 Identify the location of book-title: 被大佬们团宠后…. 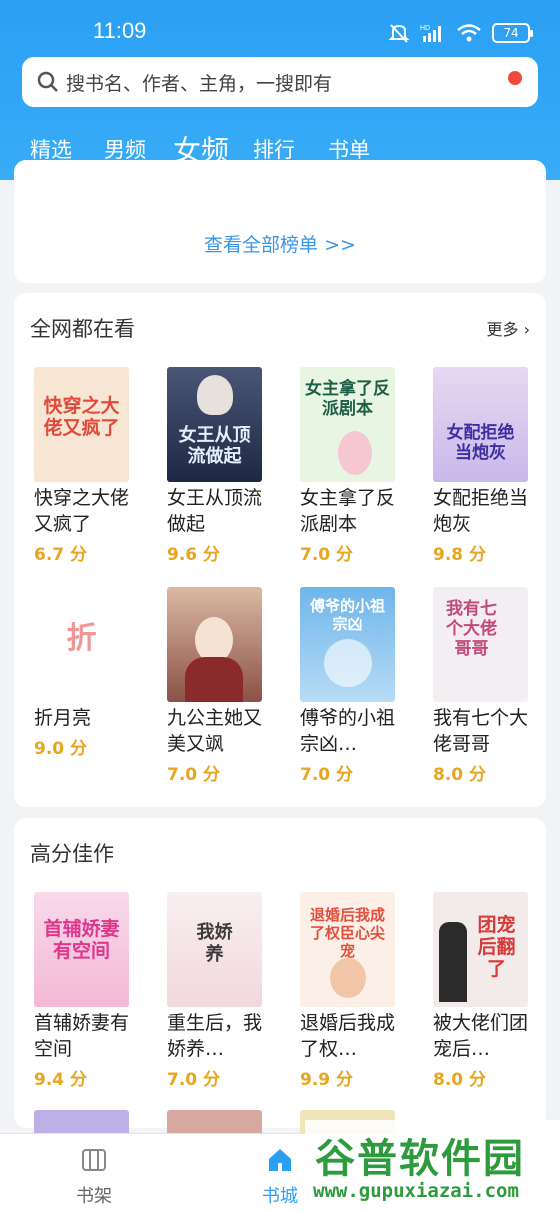
(487, 1036).